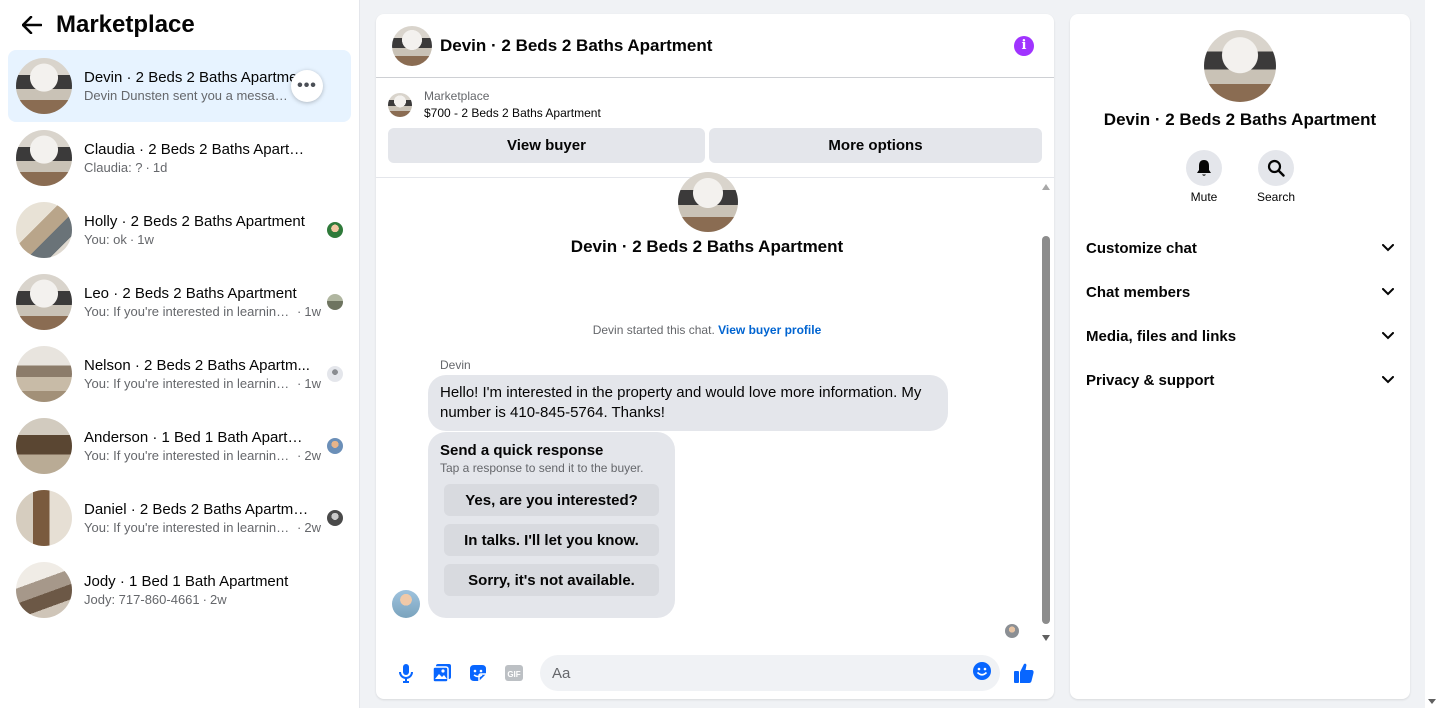 The height and width of the screenshot is (708, 1439). What do you see at coordinates (442, 673) in the screenshot?
I see `photo-icon` at bounding box center [442, 673].